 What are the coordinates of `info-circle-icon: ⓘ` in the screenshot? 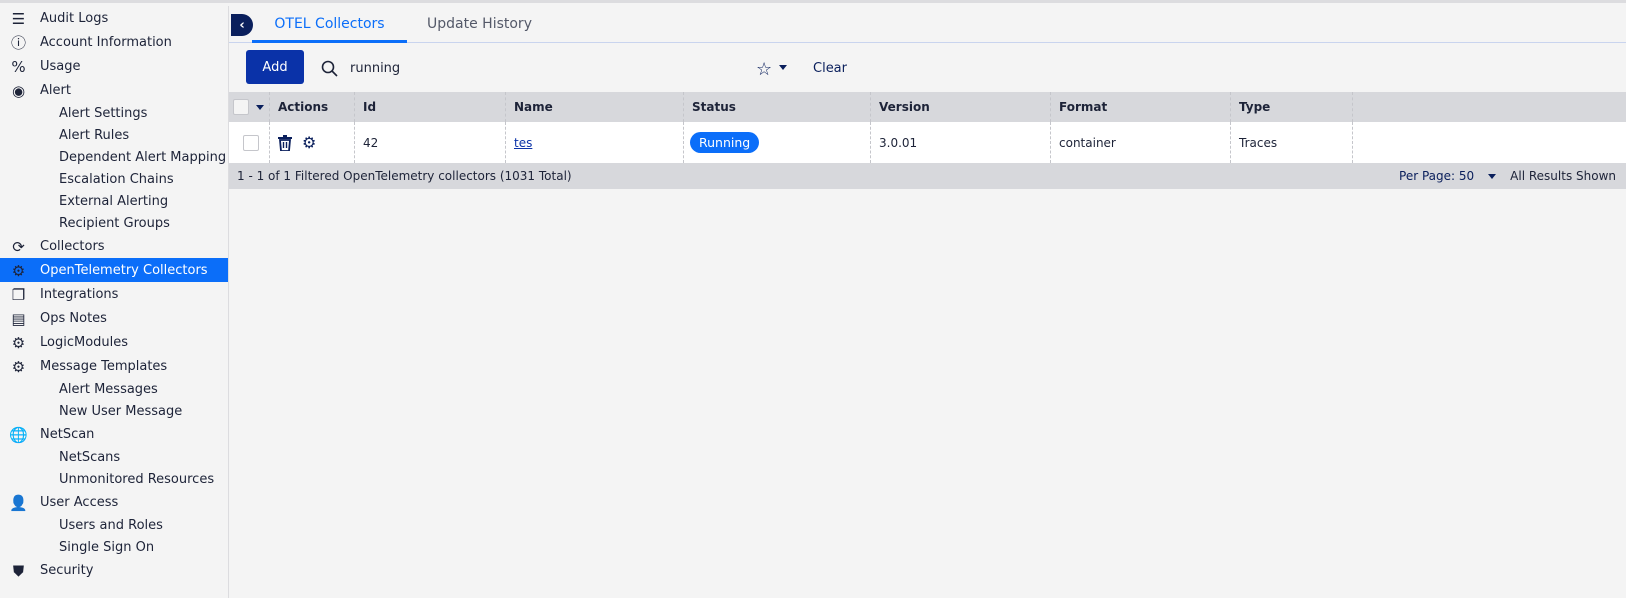 It's located at (18, 43).